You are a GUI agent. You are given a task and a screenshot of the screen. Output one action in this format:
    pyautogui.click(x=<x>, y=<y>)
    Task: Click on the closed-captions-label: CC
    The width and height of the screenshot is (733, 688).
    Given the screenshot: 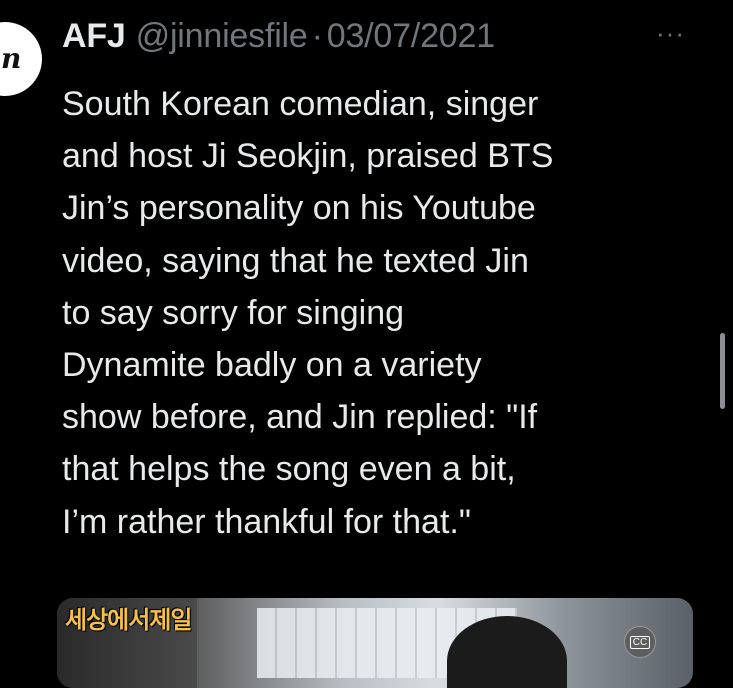 What is the action you would take?
    pyautogui.click(x=640, y=642)
    